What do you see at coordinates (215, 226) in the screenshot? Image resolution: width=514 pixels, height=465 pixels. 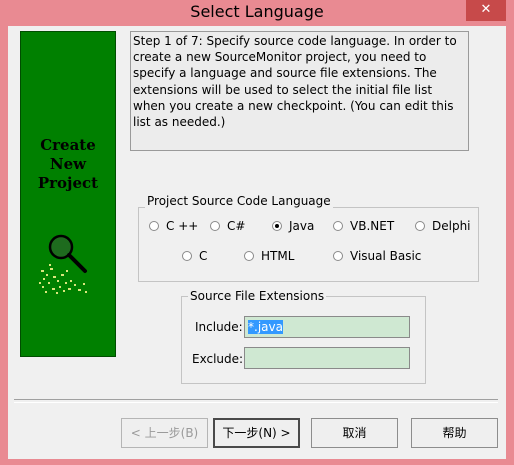 I see `radio-csharp-circle` at bounding box center [215, 226].